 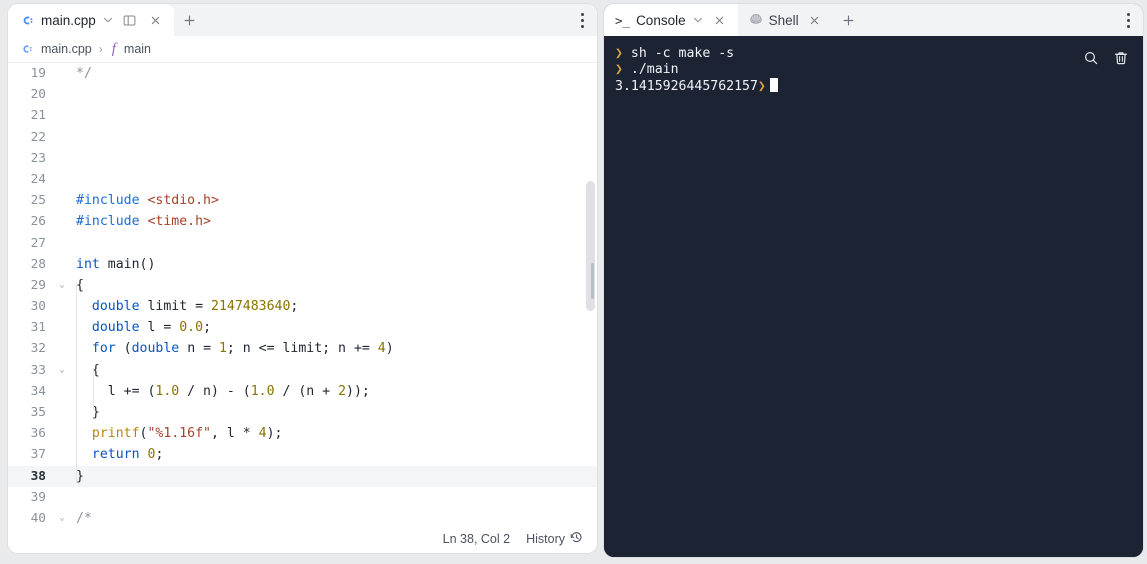 I want to click on console-menu-button, so click(x=1128, y=20).